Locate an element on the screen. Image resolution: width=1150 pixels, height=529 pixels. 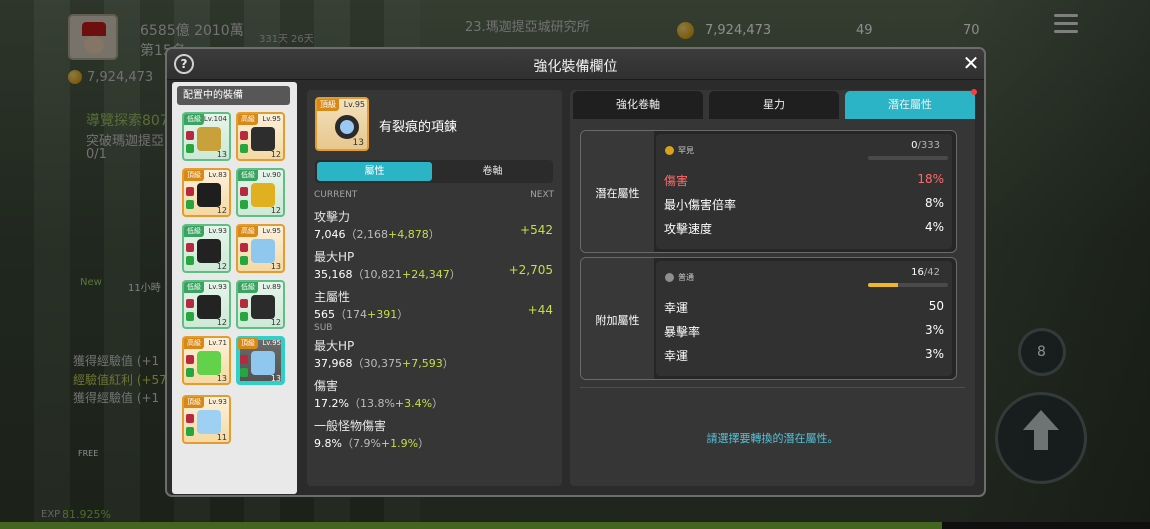
equipment-slot: 高級 Lv.71 13 is located at coordinates (206, 360).